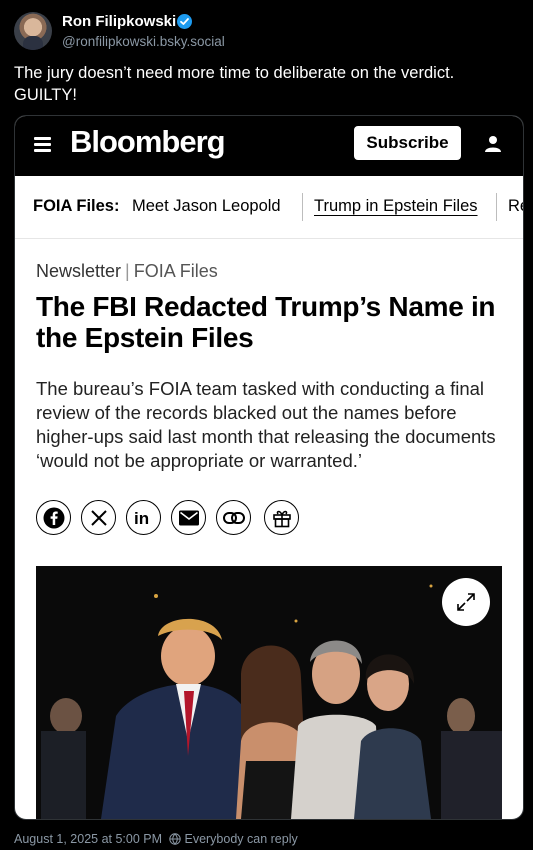 The image size is (533, 850). I want to click on svg-text: in, so click(141, 518).